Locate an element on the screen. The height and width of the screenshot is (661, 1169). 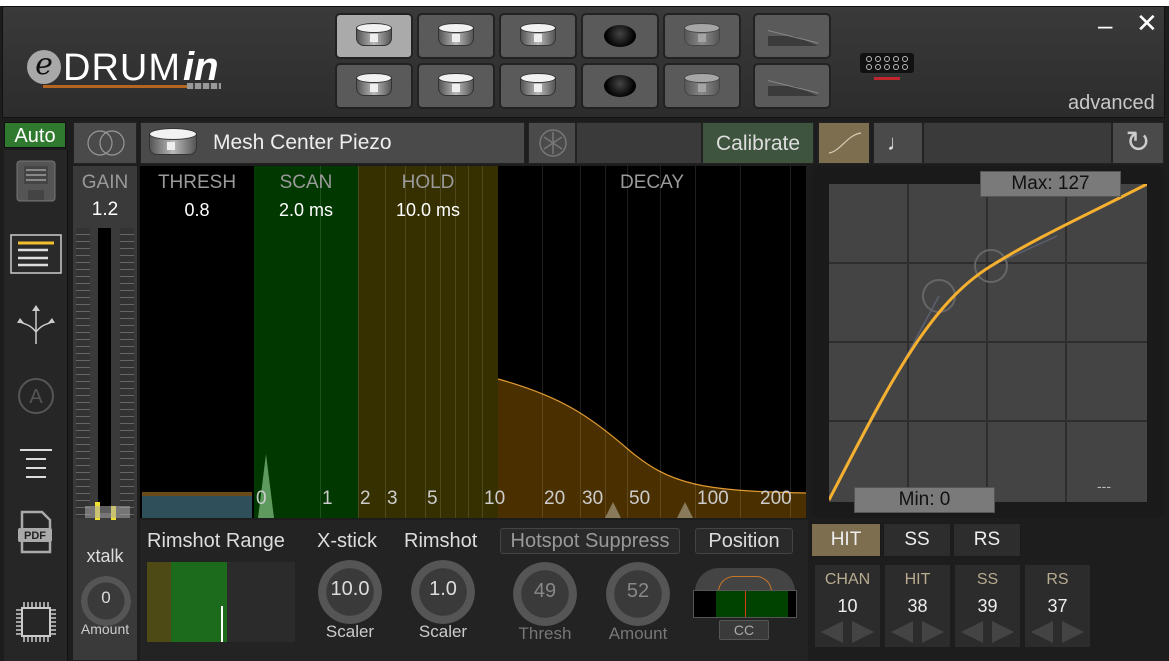
midi-field-value: 10 is located at coordinates (847, 606).